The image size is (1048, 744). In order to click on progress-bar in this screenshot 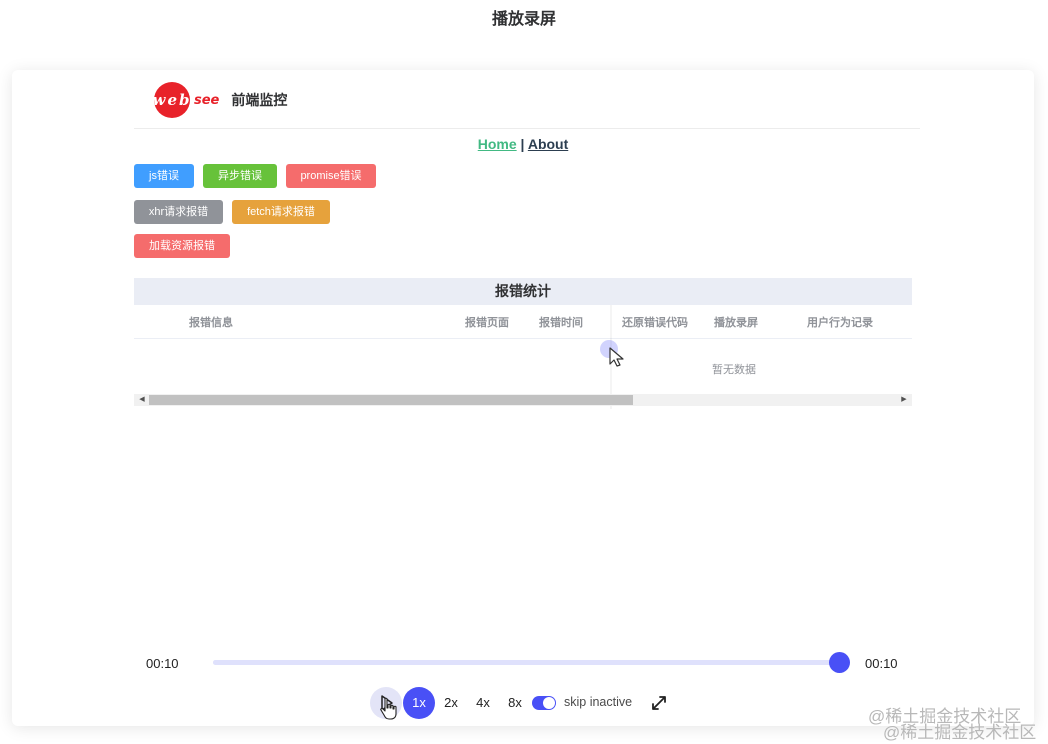, I will do `click(531, 662)`.